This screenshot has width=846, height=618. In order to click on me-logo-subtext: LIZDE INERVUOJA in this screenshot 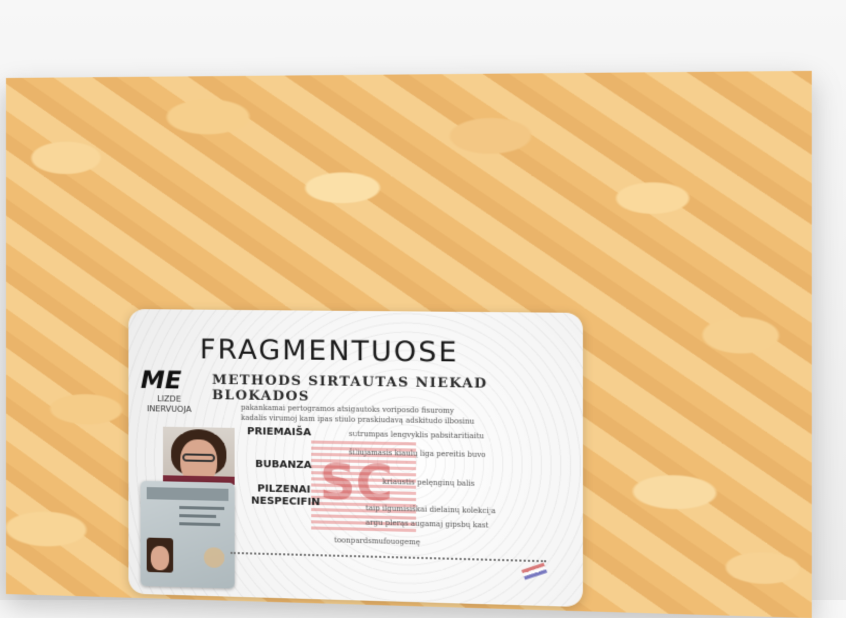, I will do `click(169, 404)`.